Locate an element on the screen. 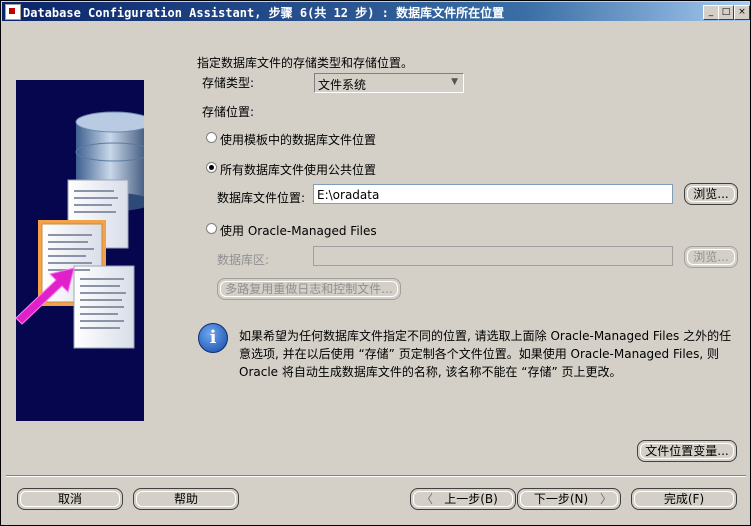 The image size is (751, 526). intro-text: 指定数据库文件的存储类型和存储位置。 is located at coordinates (305, 63).